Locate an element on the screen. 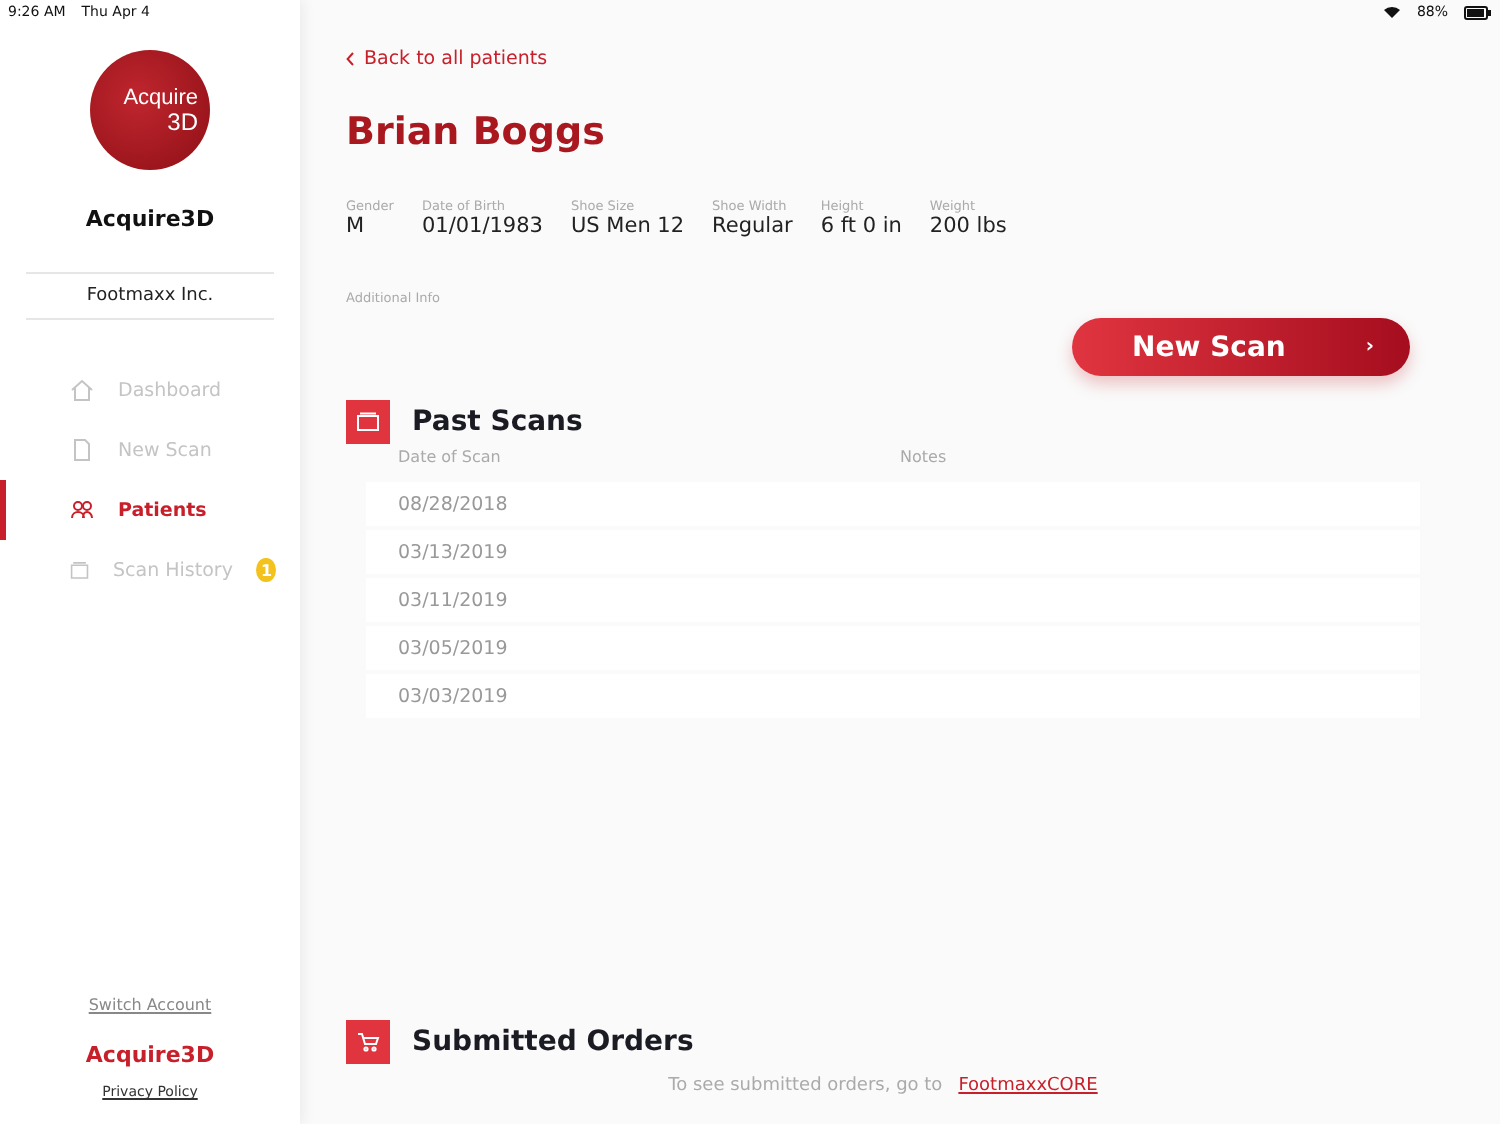  patient-name: Brian Boggs is located at coordinates (476, 132).